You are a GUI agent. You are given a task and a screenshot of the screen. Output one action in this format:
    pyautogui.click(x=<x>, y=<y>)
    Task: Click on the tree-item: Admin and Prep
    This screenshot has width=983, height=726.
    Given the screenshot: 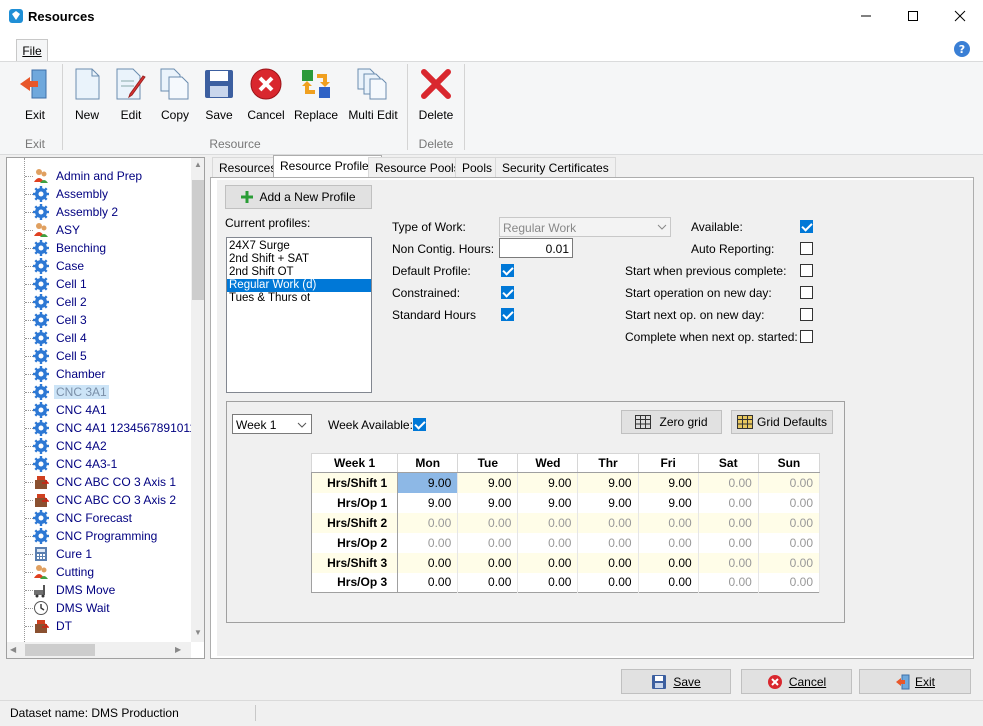 What is the action you would take?
    pyautogui.click(x=88, y=176)
    